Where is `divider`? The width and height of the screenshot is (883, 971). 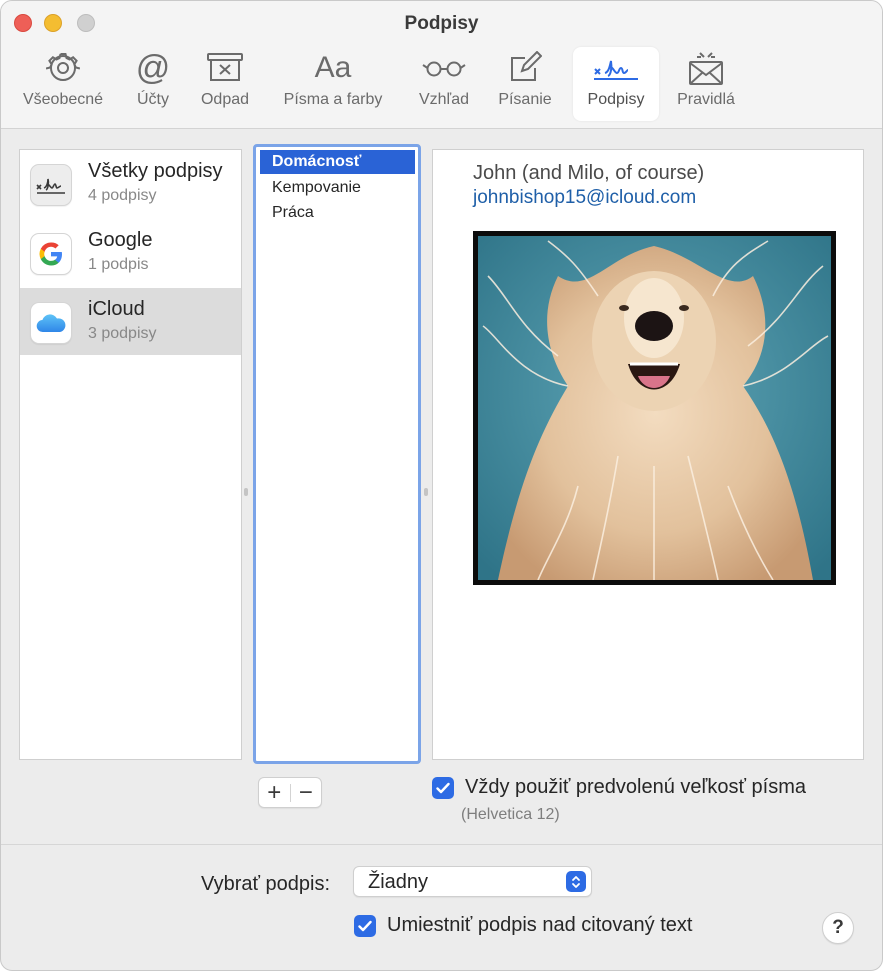
divider is located at coordinates (441, 844).